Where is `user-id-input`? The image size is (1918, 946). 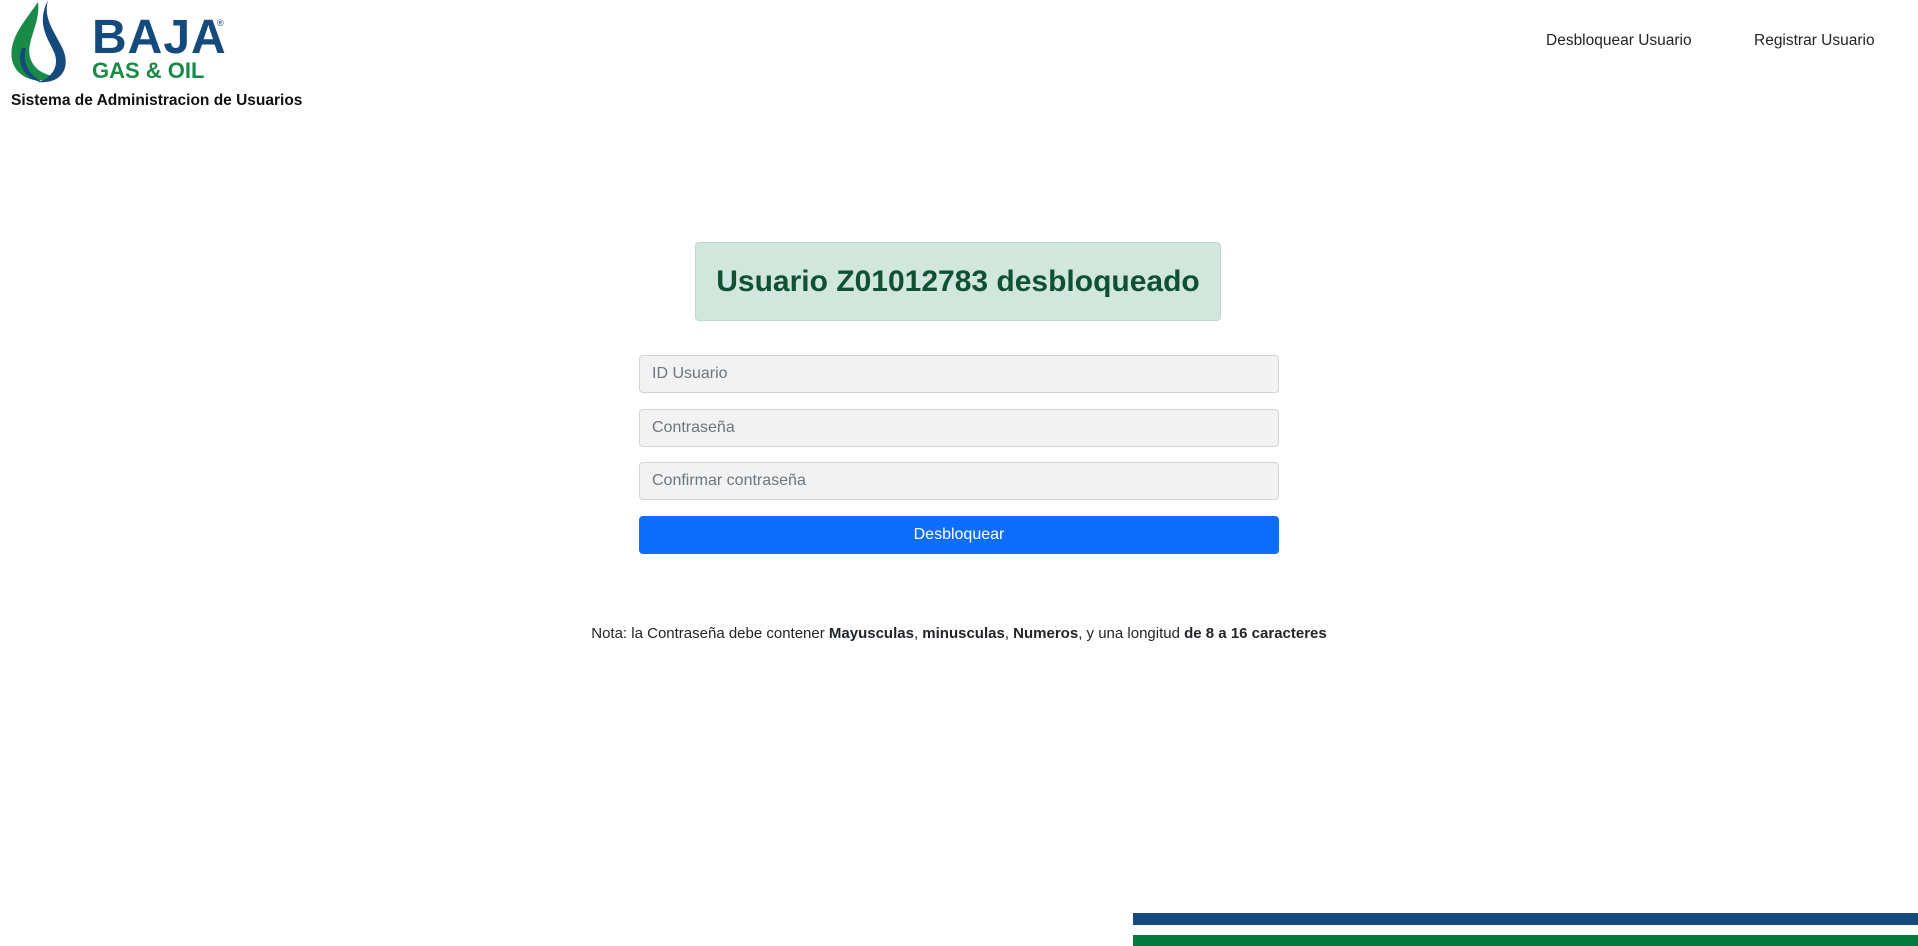
user-id-input is located at coordinates (959, 374).